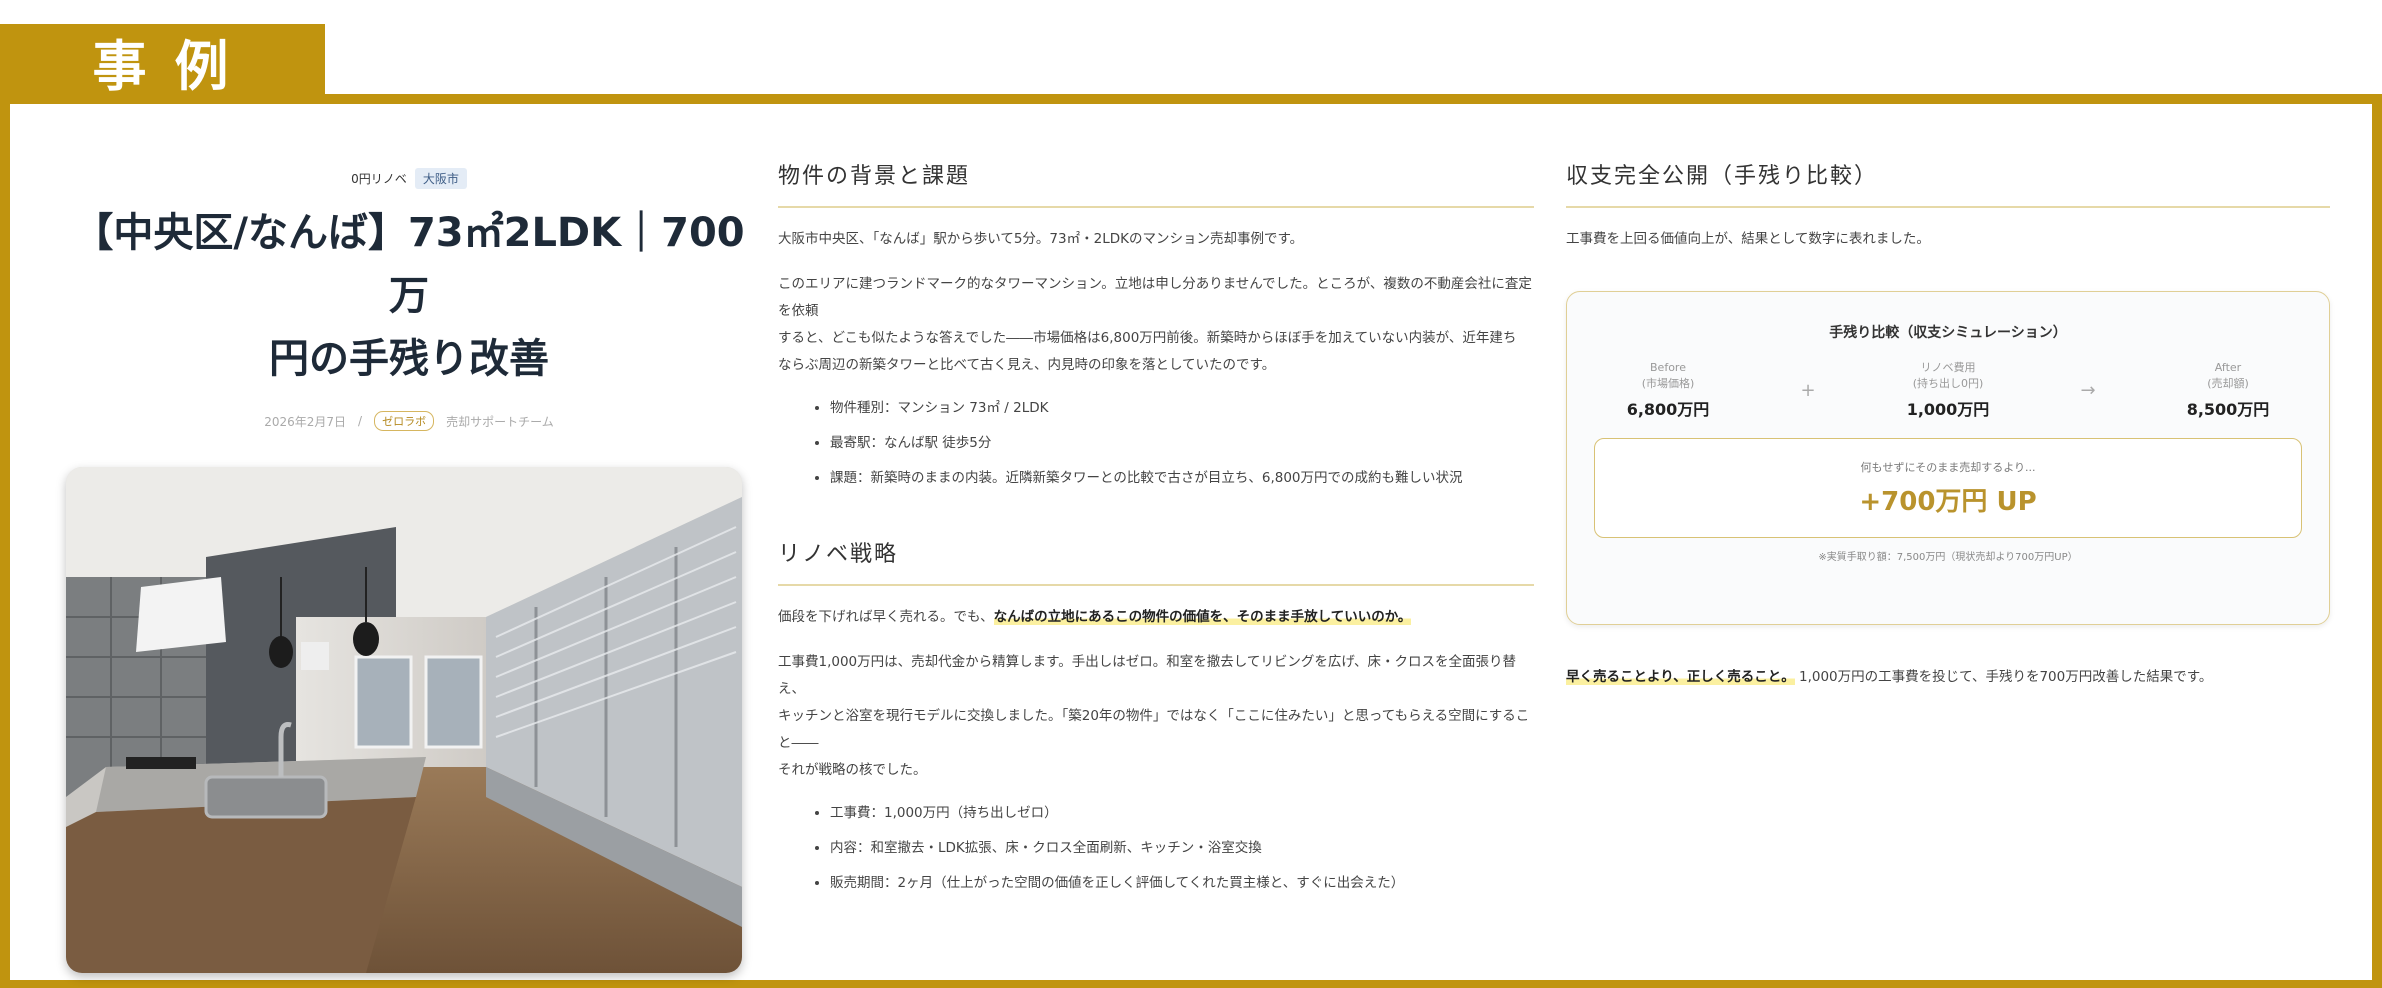  Describe the element at coordinates (1948, 333) in the screenshot. I see `card-title: 手残り比較（収支シミュレーション）` at that location.